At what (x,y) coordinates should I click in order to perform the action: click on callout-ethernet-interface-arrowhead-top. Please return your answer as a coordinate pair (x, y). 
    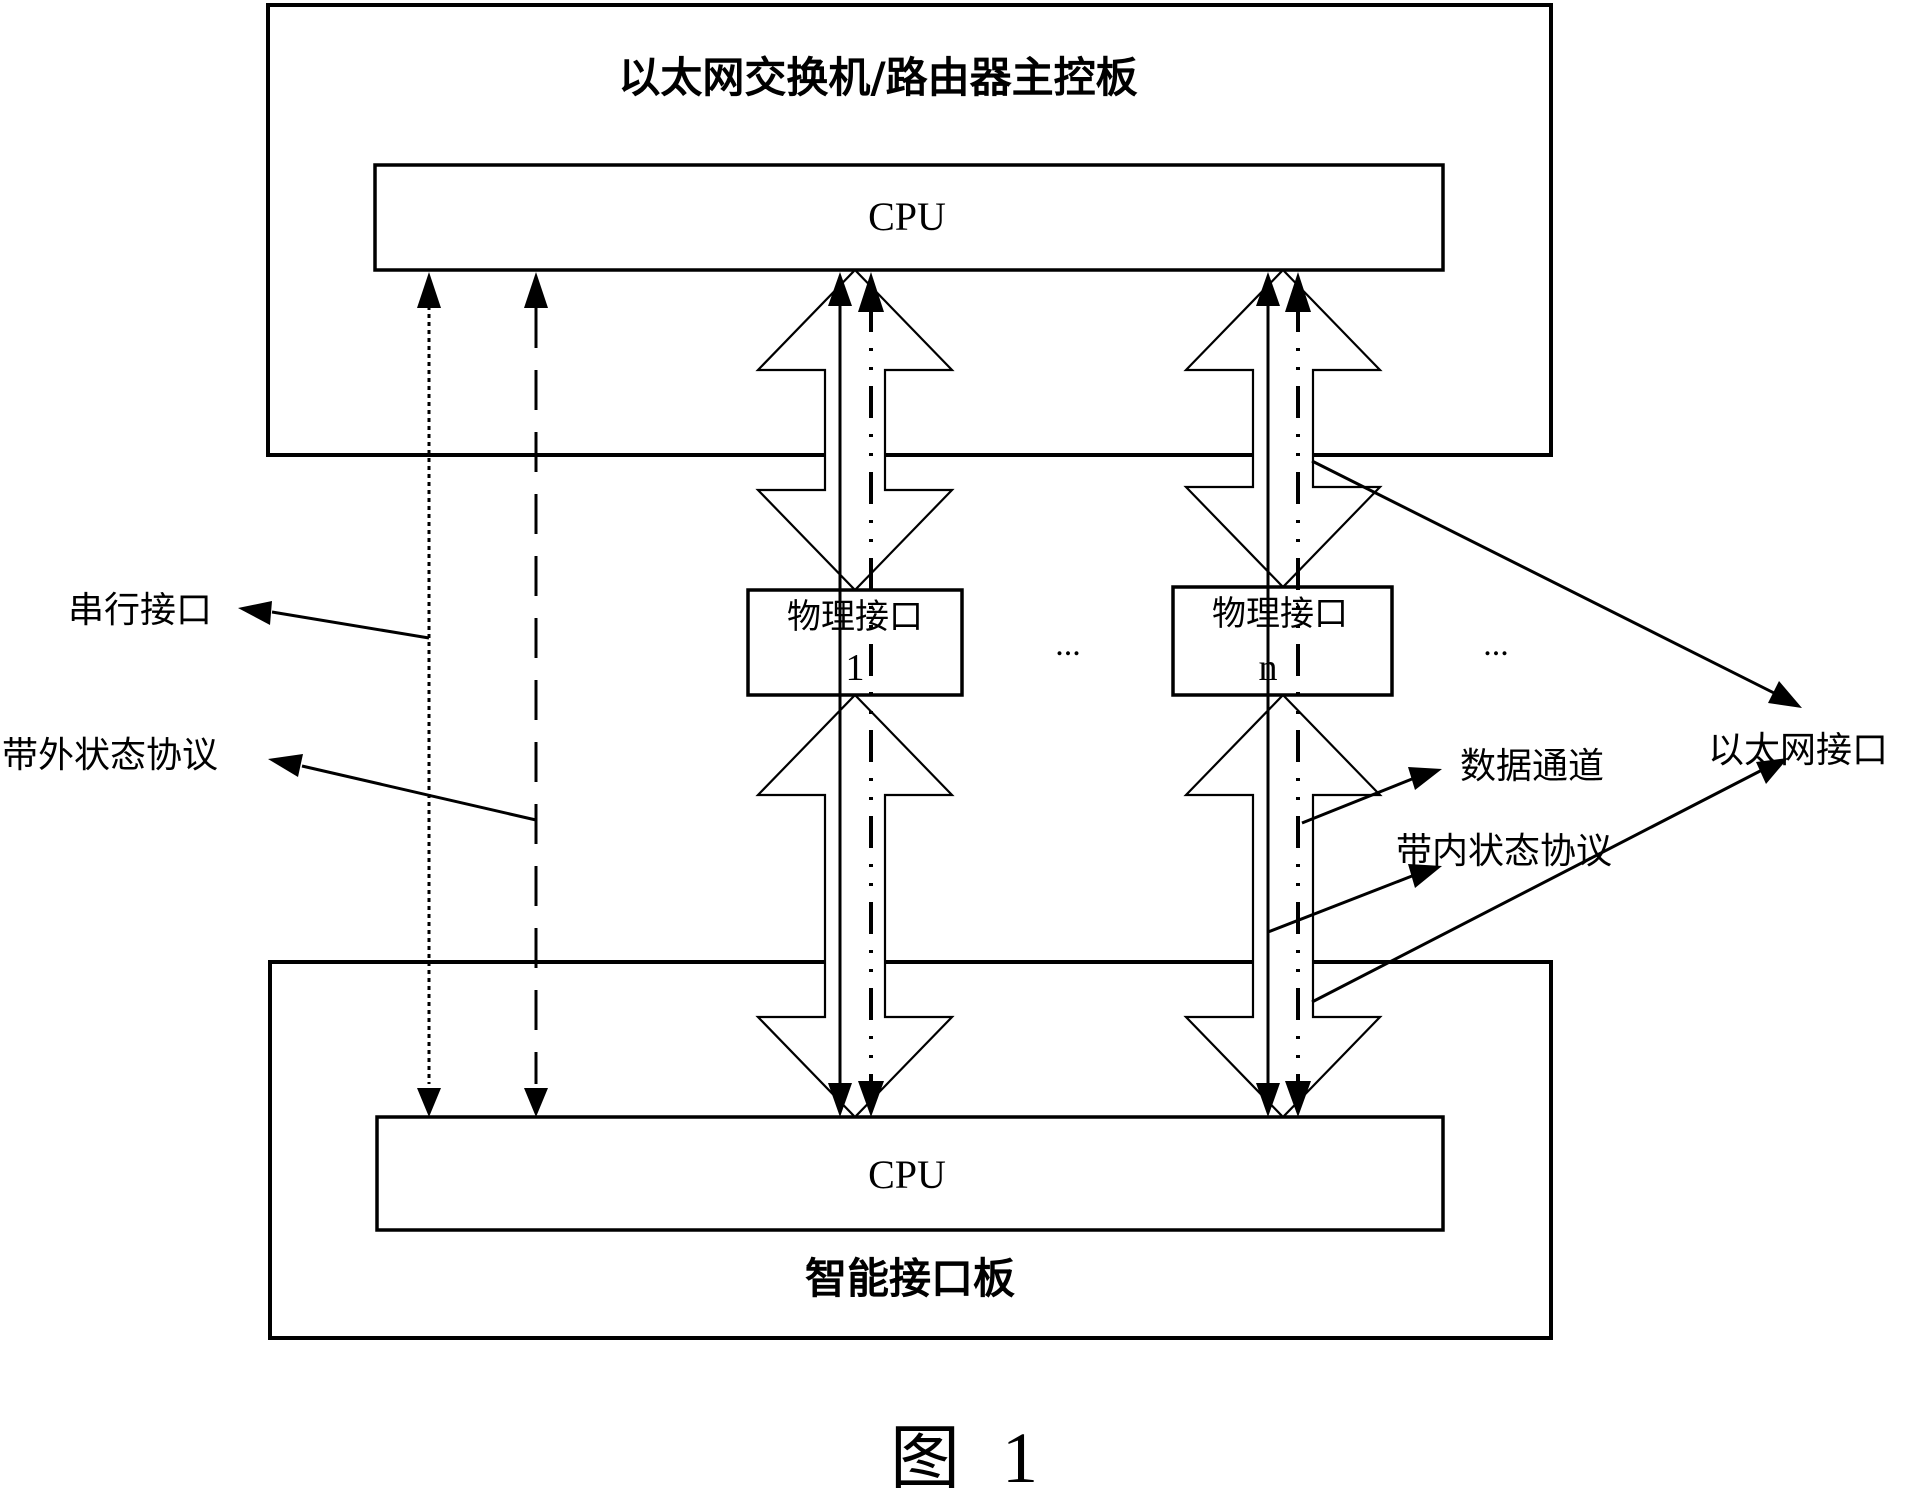
    Looking at the image, I should click on (1785, 694).